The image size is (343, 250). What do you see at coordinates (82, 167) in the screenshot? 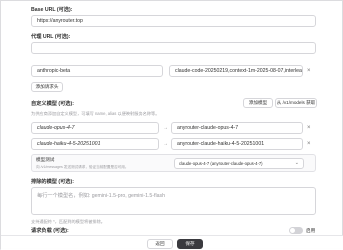
I see `test-model-hint: 向 /v1/messages 发送测试请求，验证当前配置是否可用。` at bounding box center [82, 167].